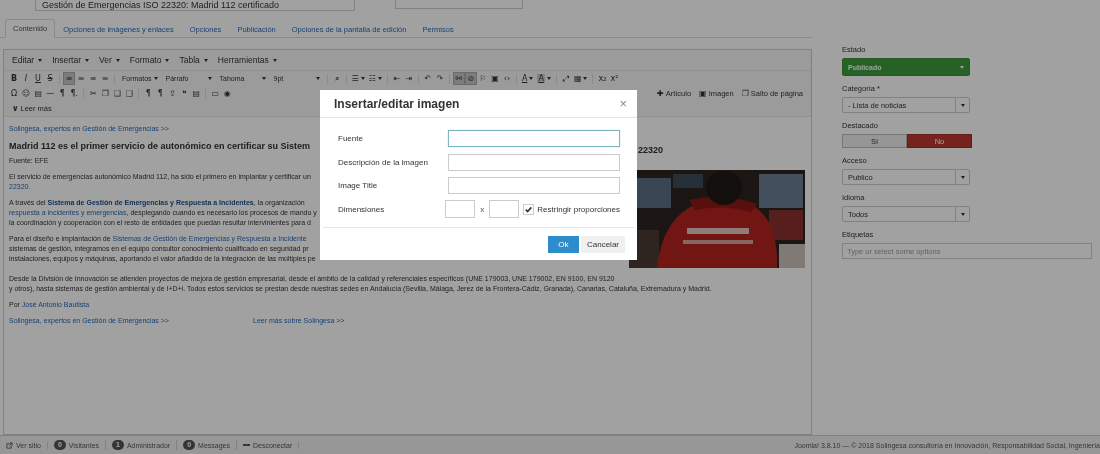 The image size is (1100, 454). Describe the element at coordinates (351, 139) in the screenshot. I see `field-label: Fuente` at that location.